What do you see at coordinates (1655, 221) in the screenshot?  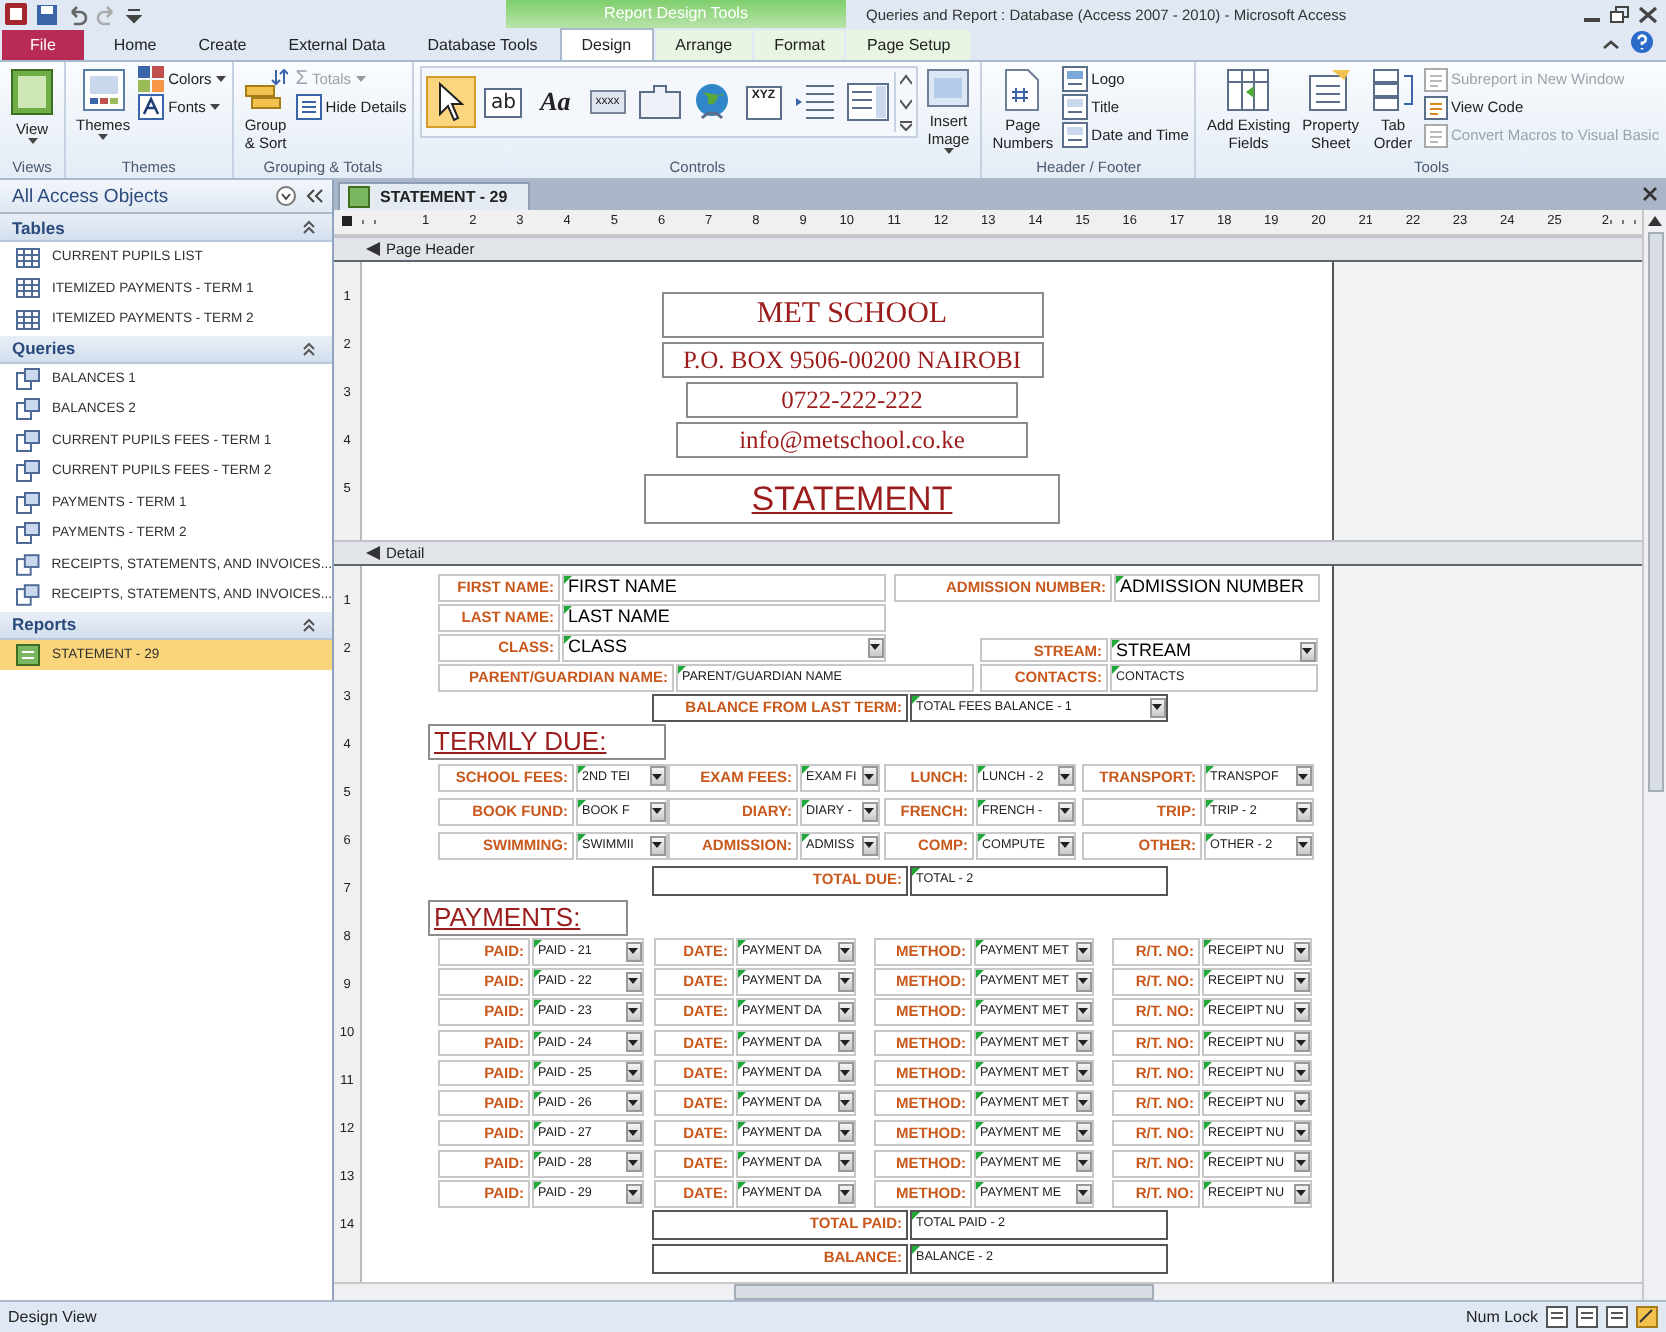 I see `scroll-up-icon` at bounding box center [1655, 221].